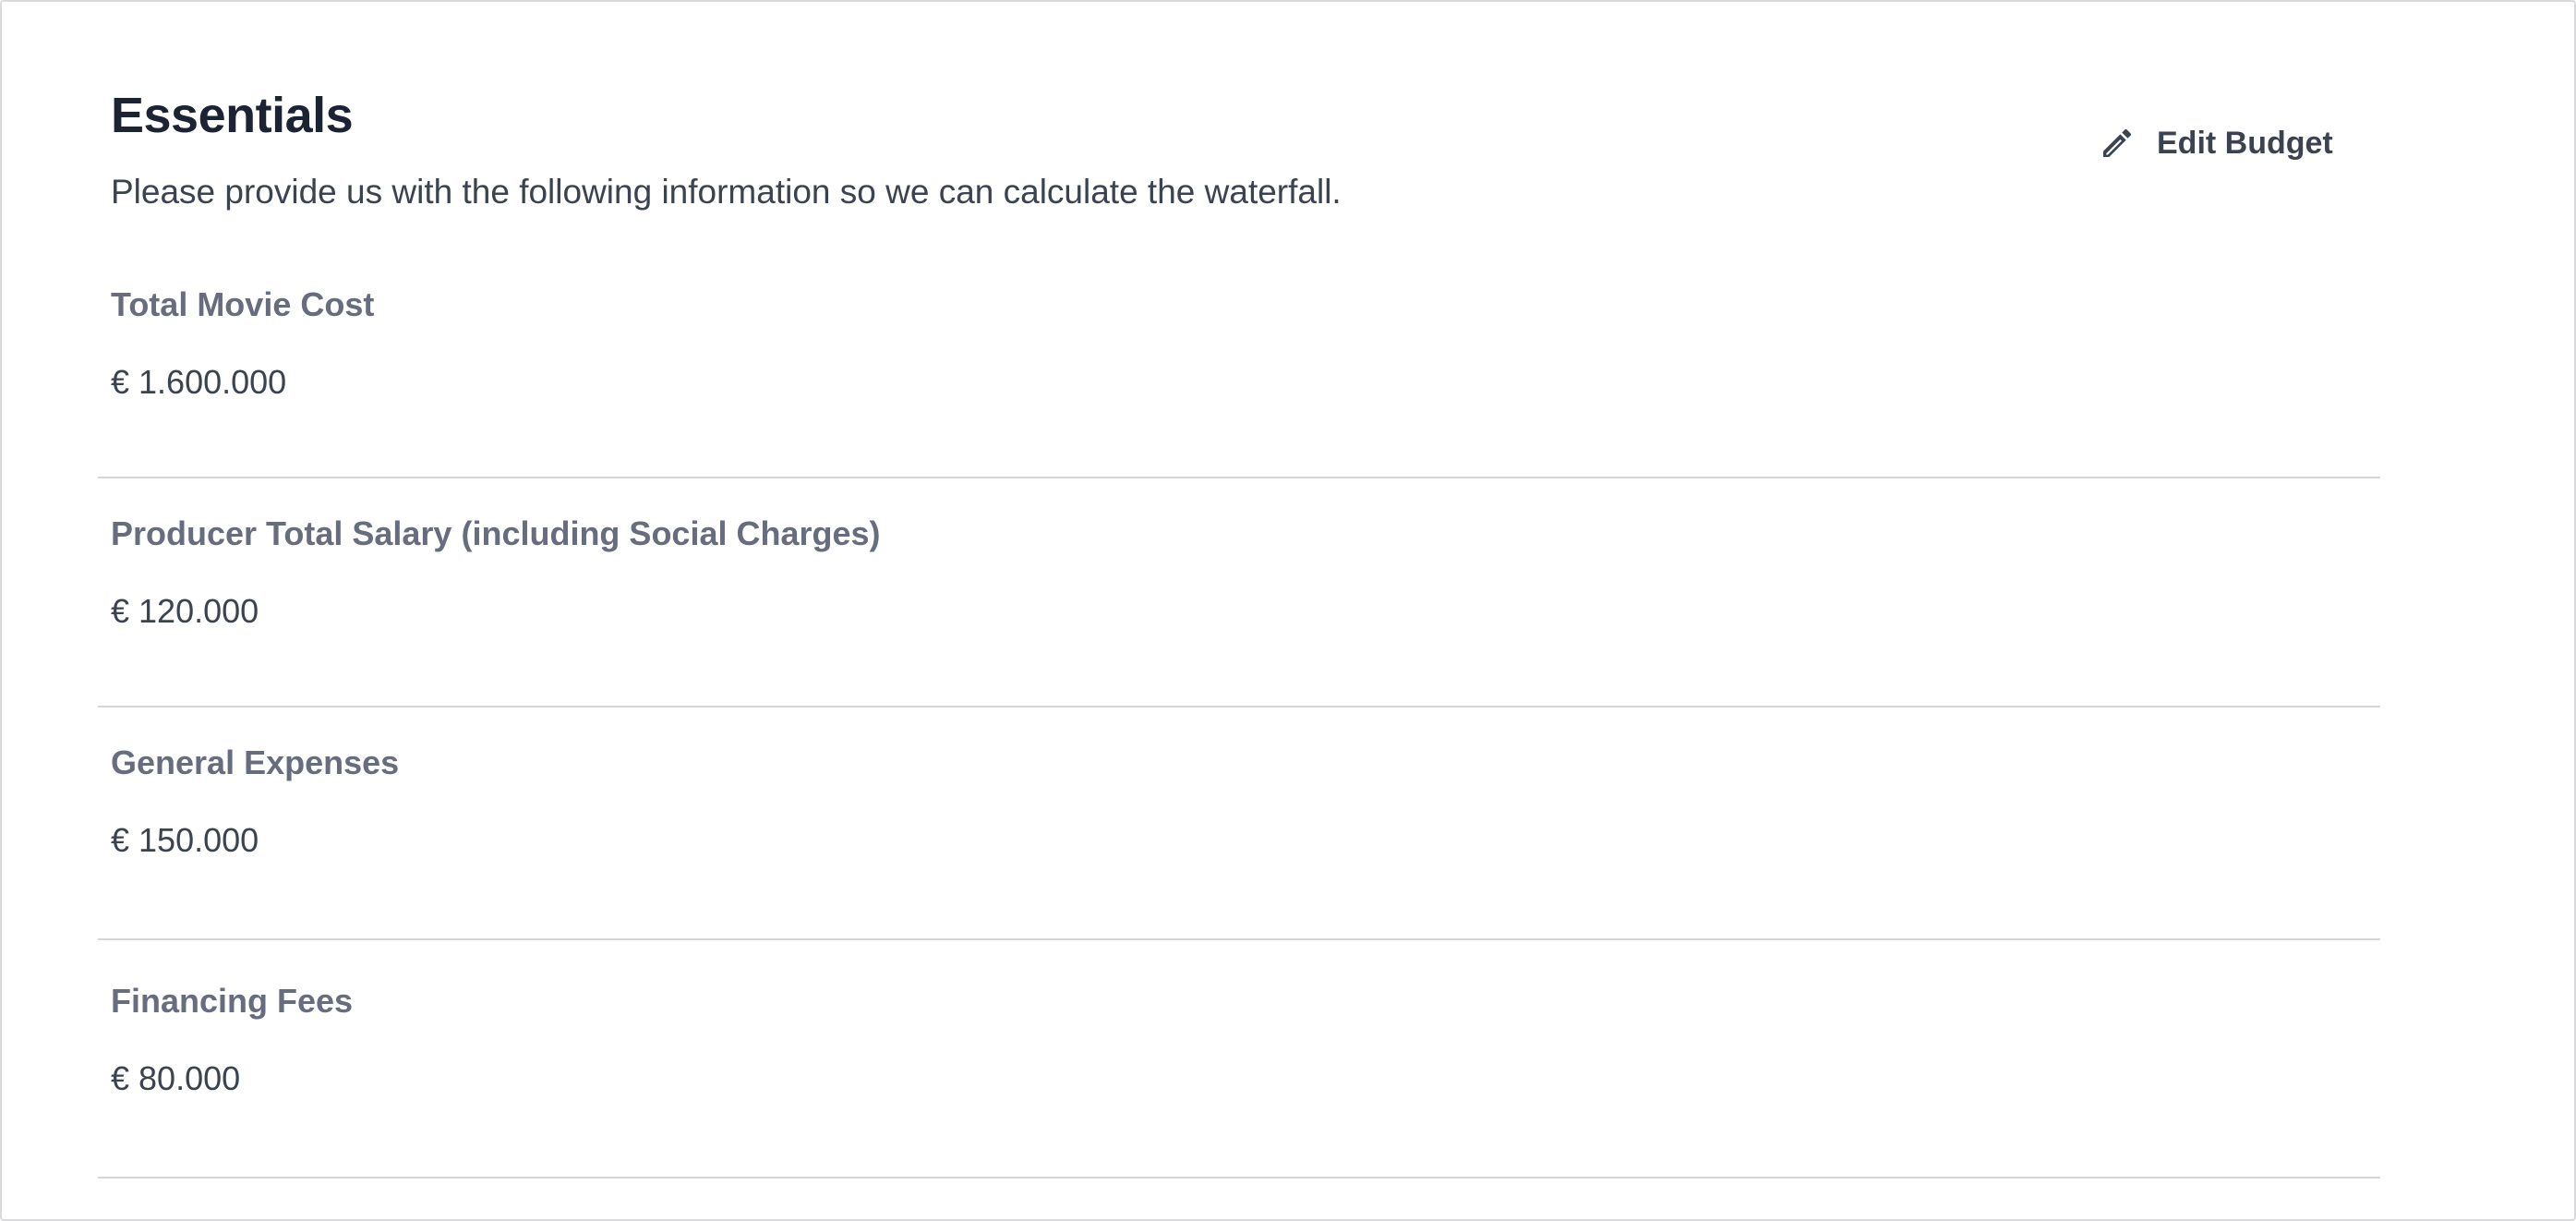 This screenshot has height=1221, width=2576. I want to click on field-label: Financing Fees, so click(232, 1001).